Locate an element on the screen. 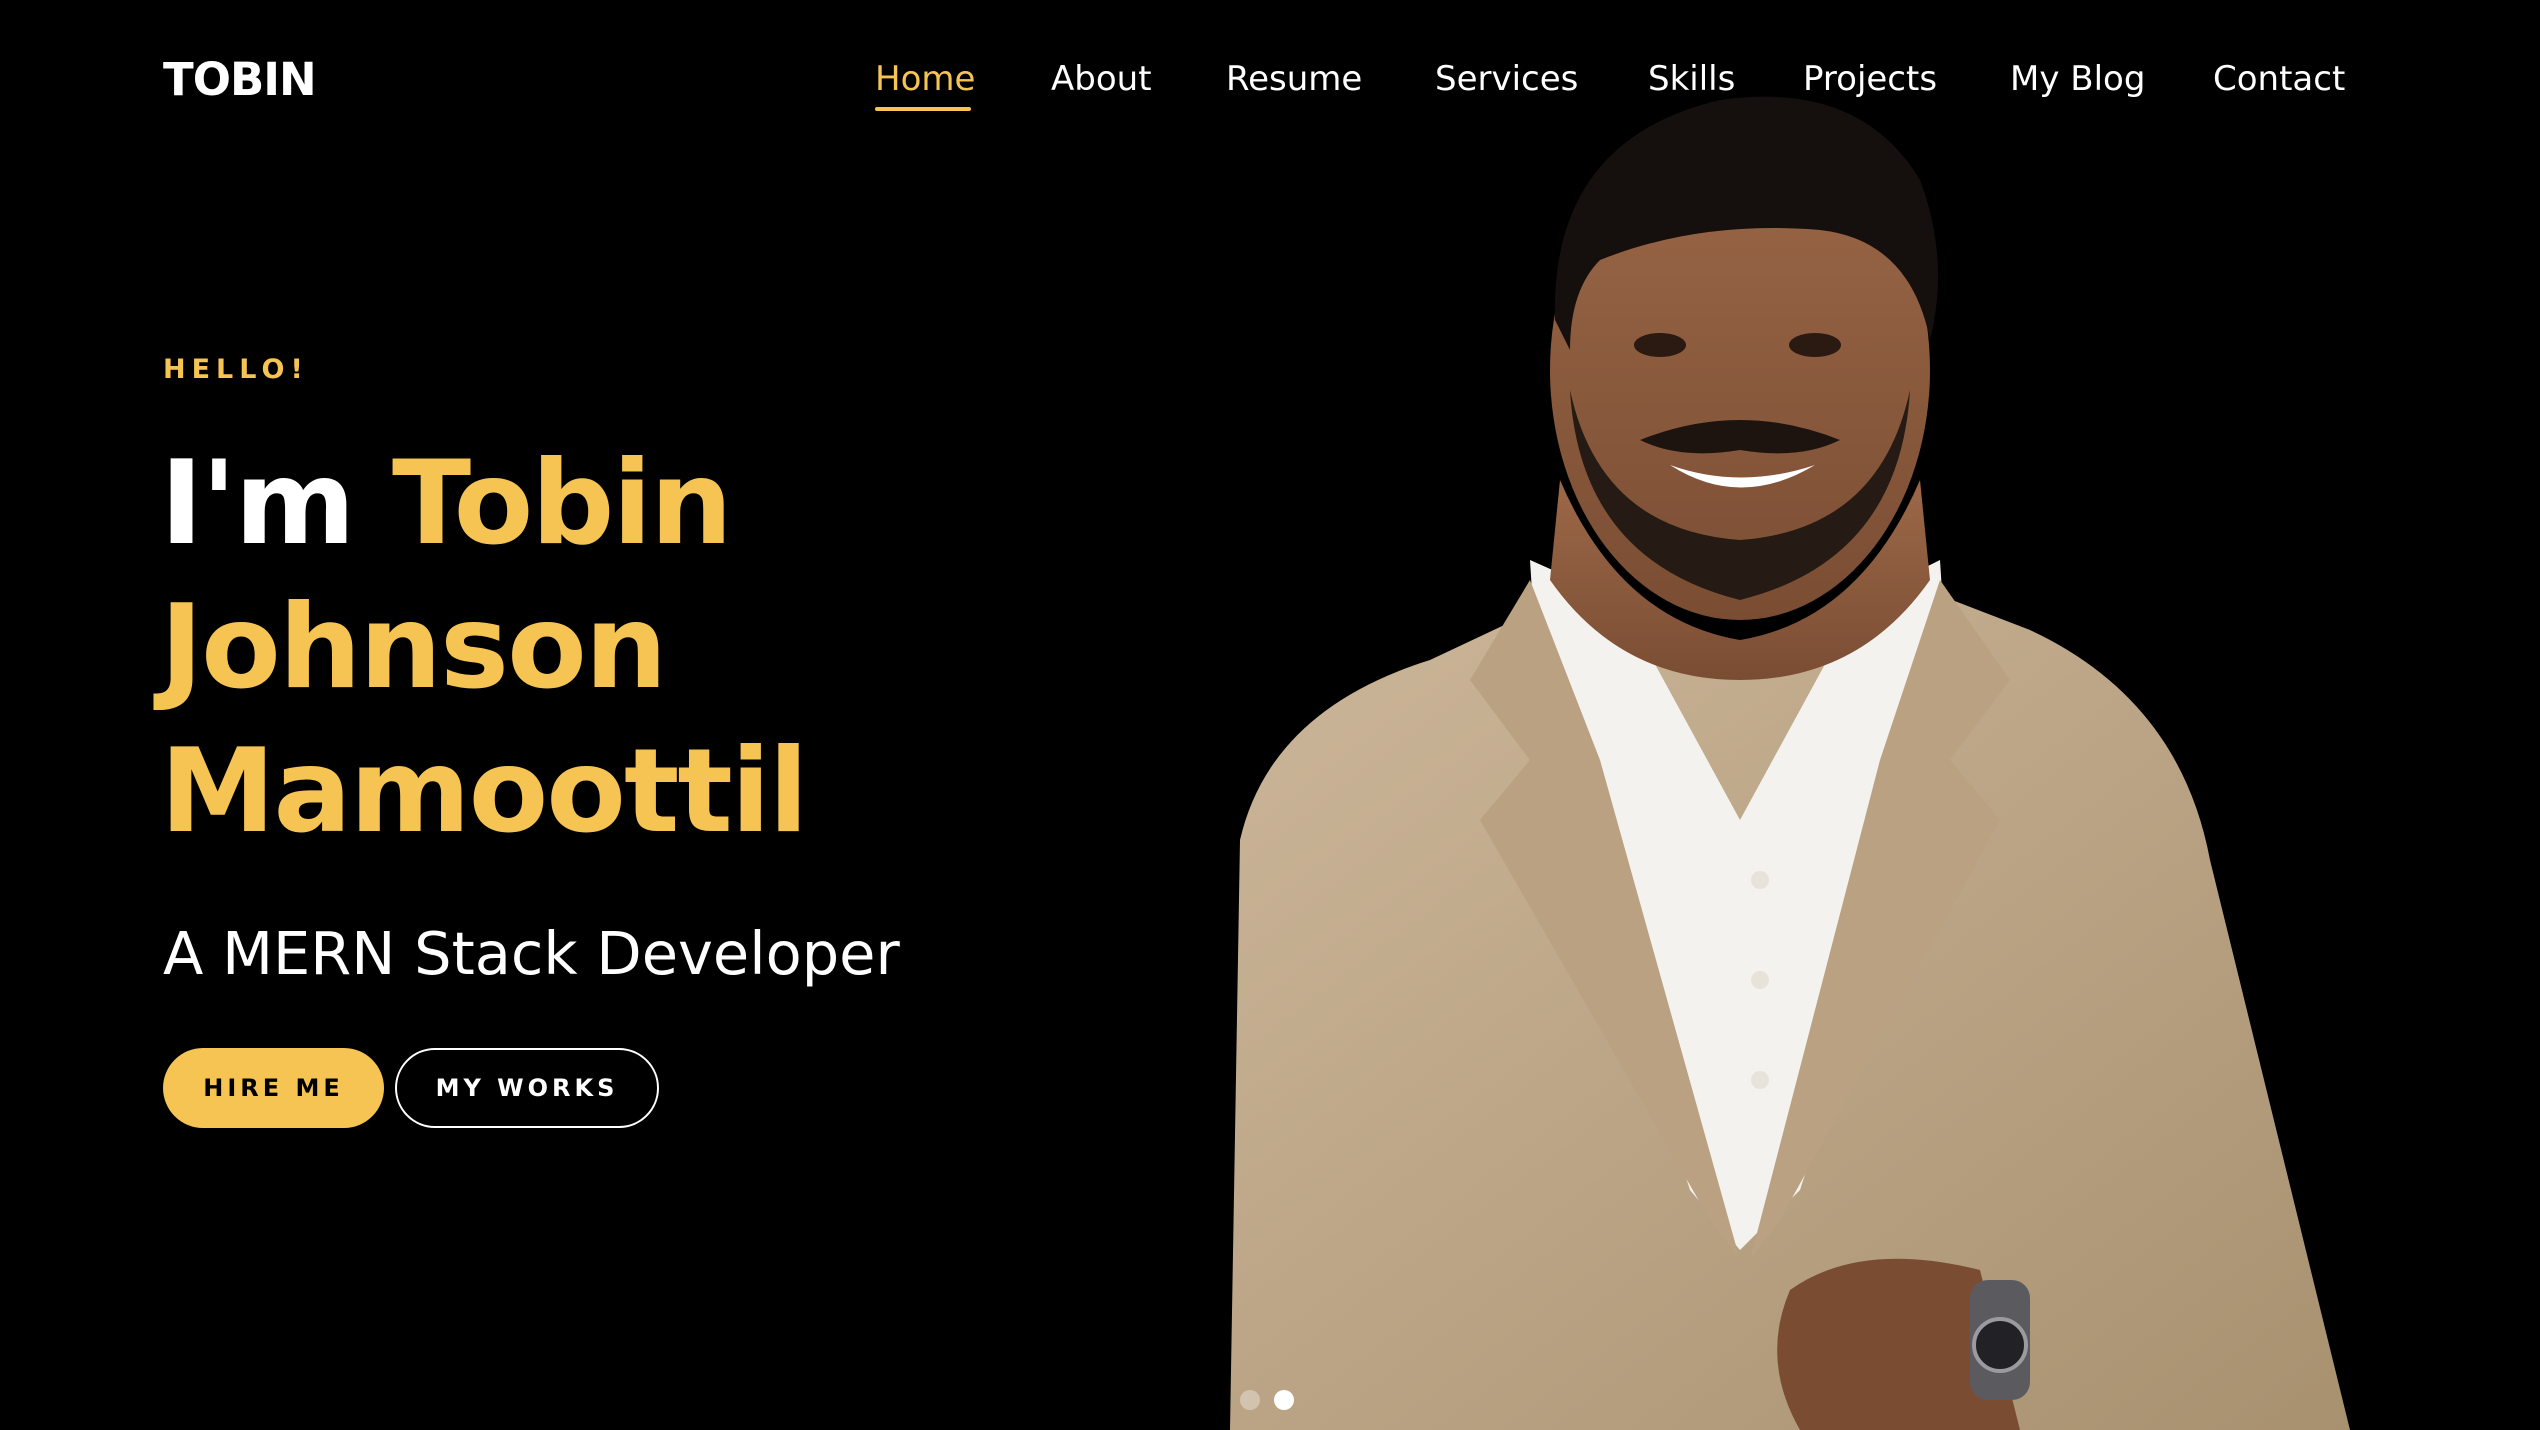 This screenshot has width=2540, height=1430. nav-home: Home is located at coordinates (925, 79).